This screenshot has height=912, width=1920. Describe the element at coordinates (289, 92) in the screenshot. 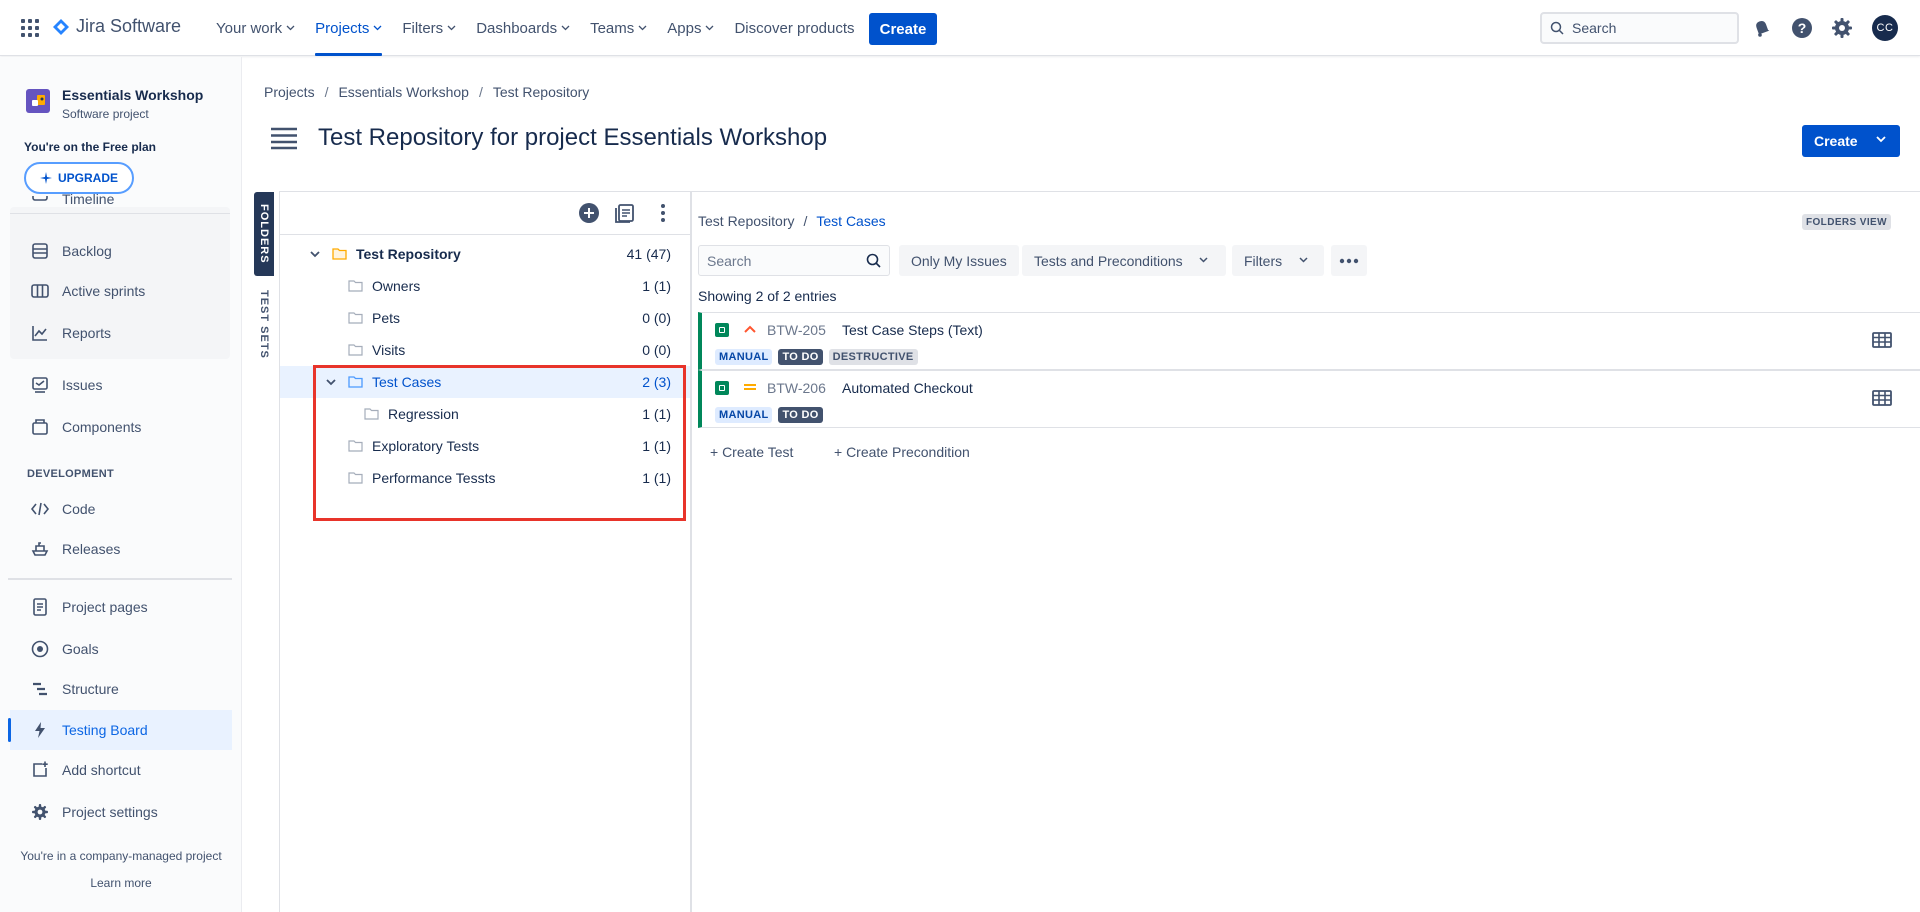

I see `breadcrumb-projects: Projects` at that location.